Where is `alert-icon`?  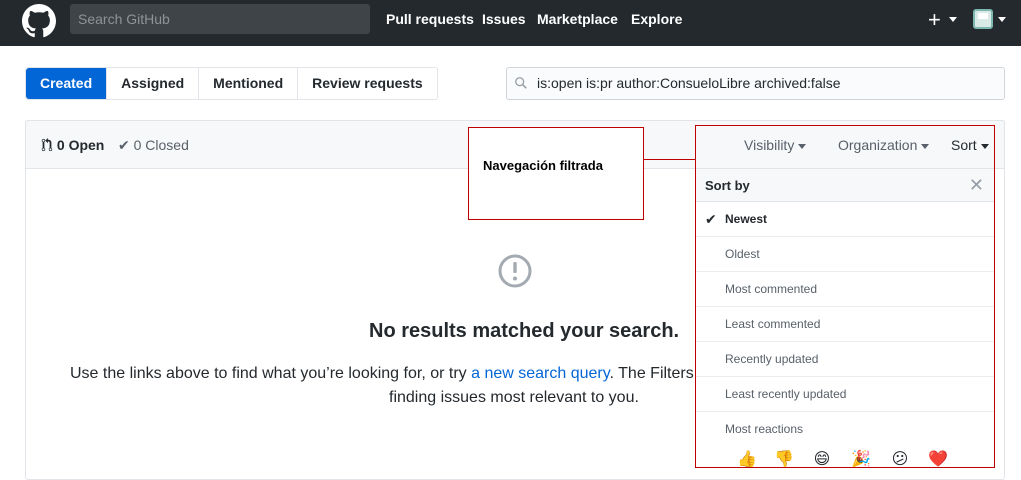 alert-icon is located at coordinates (515, 271).